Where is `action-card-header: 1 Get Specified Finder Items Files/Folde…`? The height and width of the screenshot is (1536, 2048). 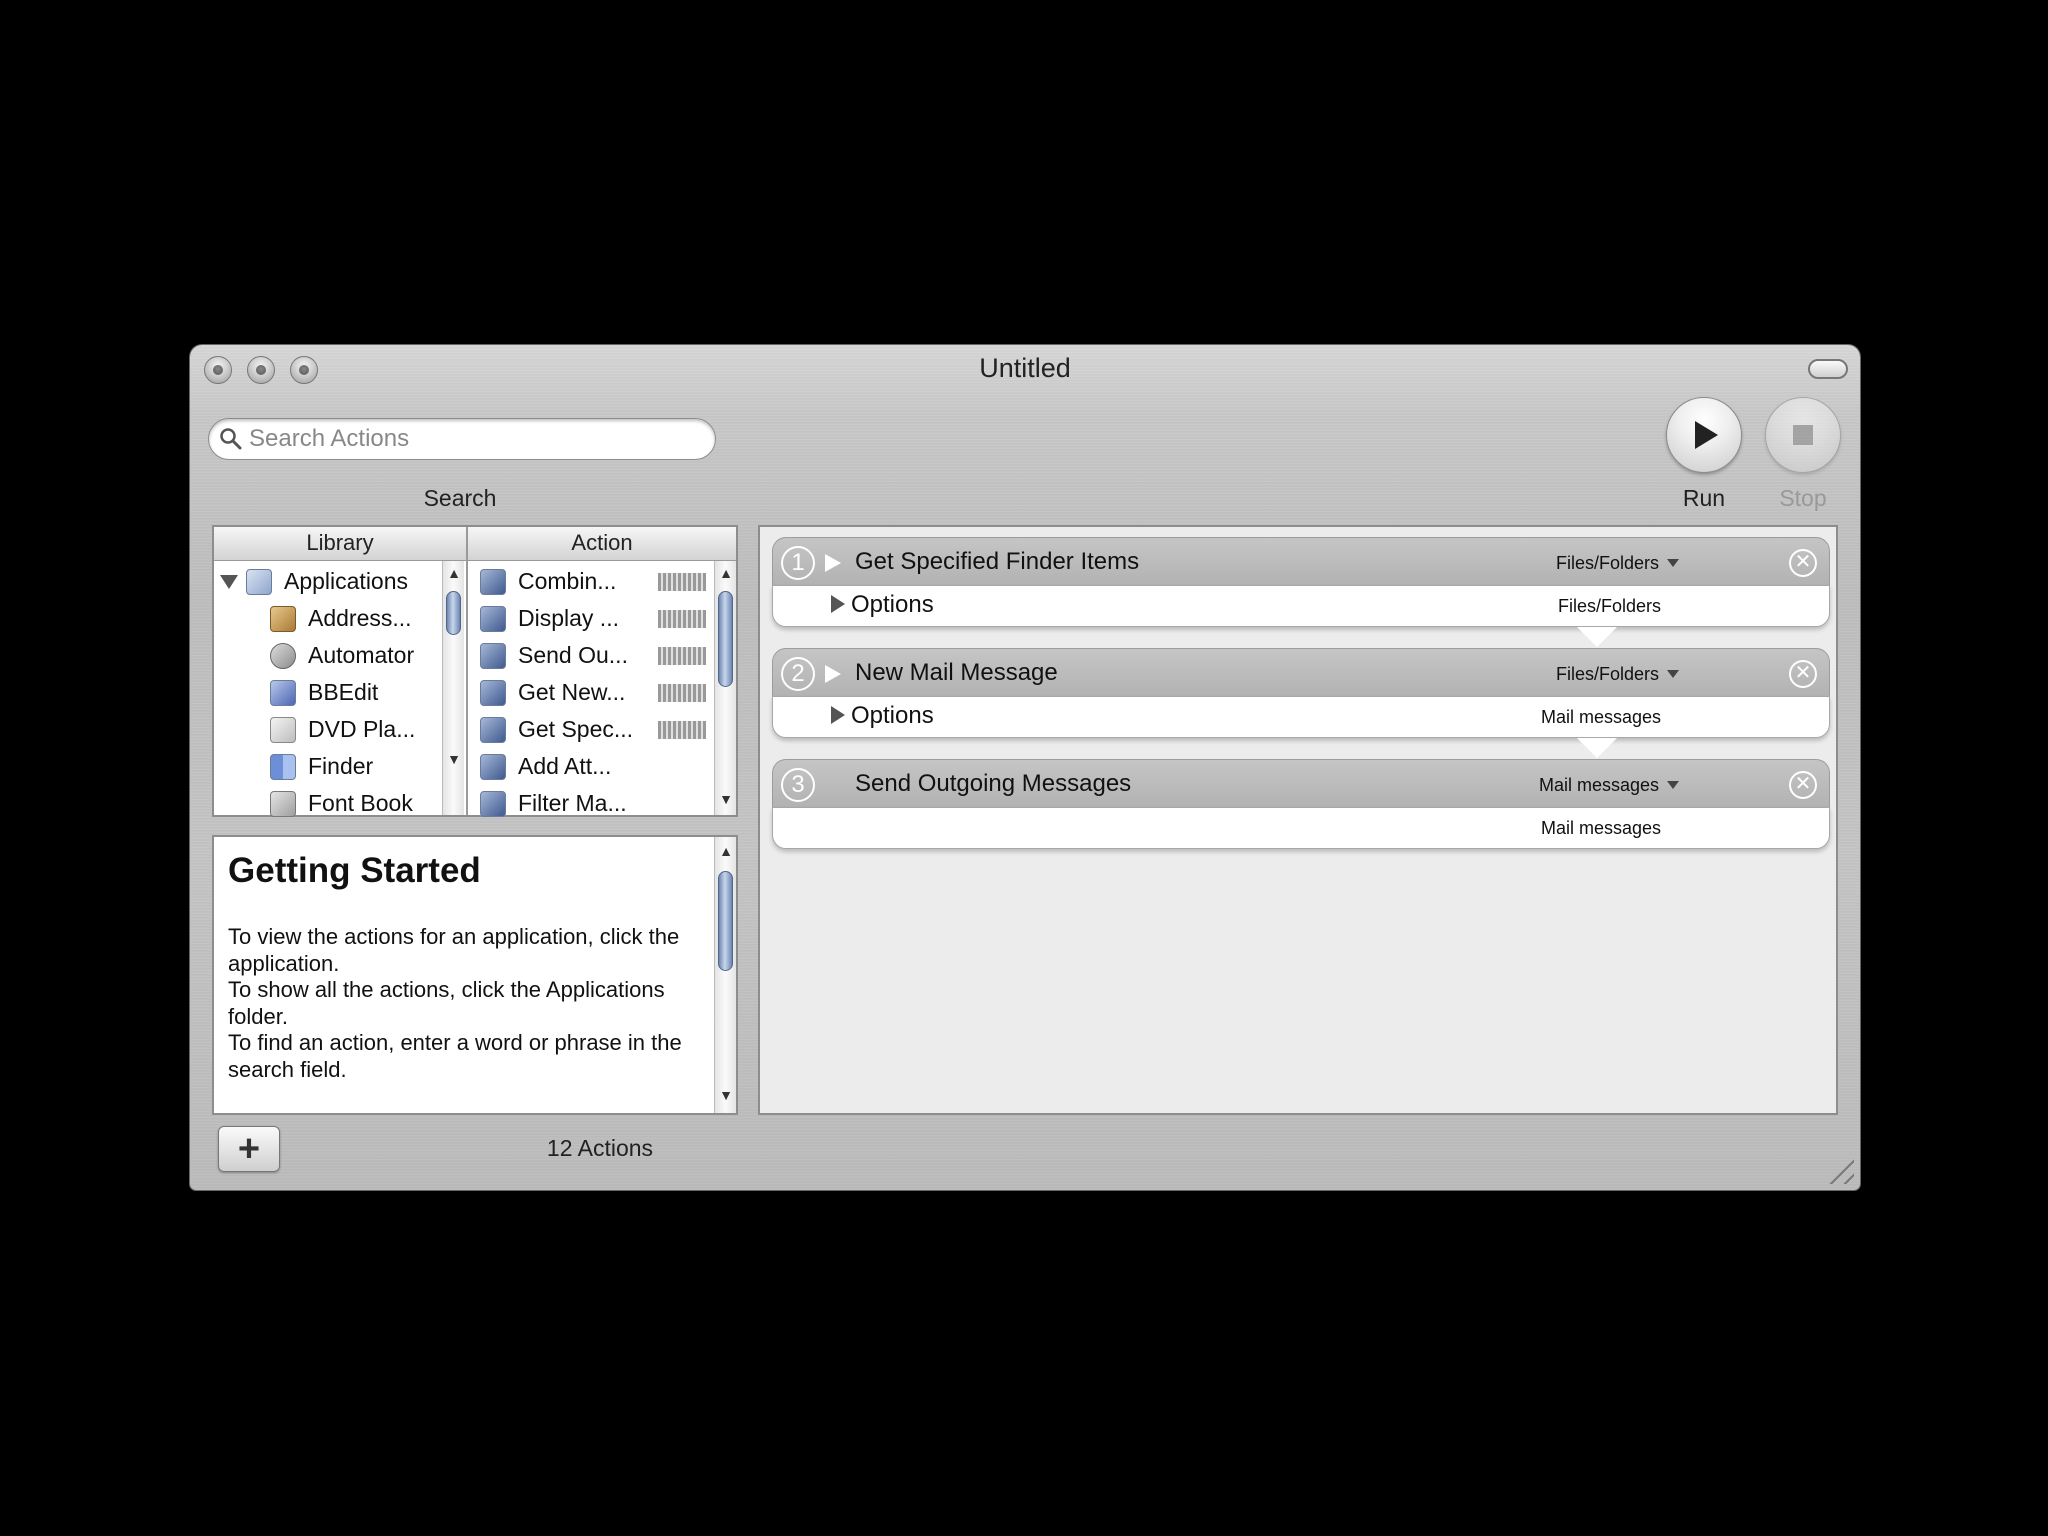
action-card-header: 1 Get Specified Finder Items Files/Folde… is located at coordinates (1301, 562).